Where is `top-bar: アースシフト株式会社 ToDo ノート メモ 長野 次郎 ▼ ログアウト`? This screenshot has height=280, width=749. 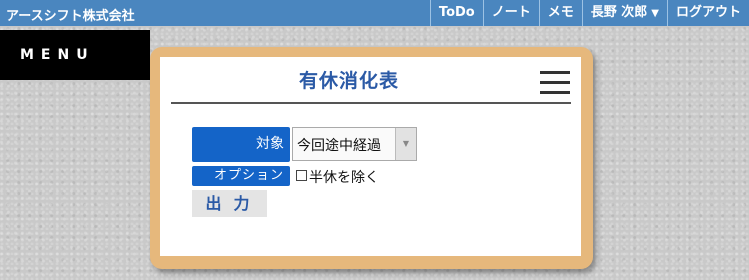
top-bar: アースシフト株式会社 ToDo ノート メモ 長野 次郎 ▼ ログアウト is located at coordinates (374, 13).